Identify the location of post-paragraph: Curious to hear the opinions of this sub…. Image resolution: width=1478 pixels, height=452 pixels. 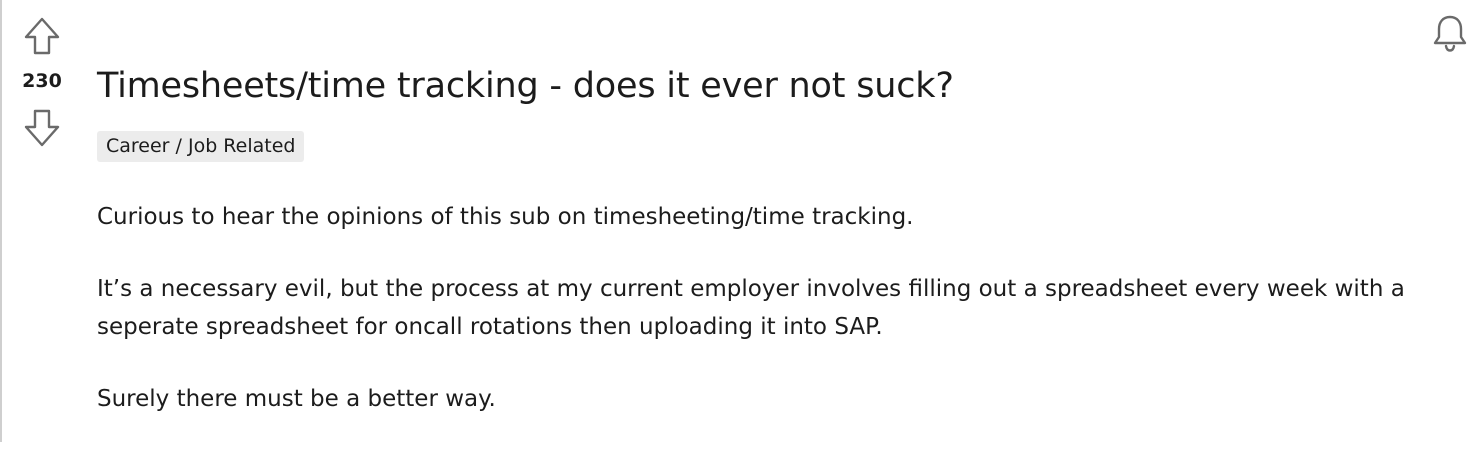
(505, 217).